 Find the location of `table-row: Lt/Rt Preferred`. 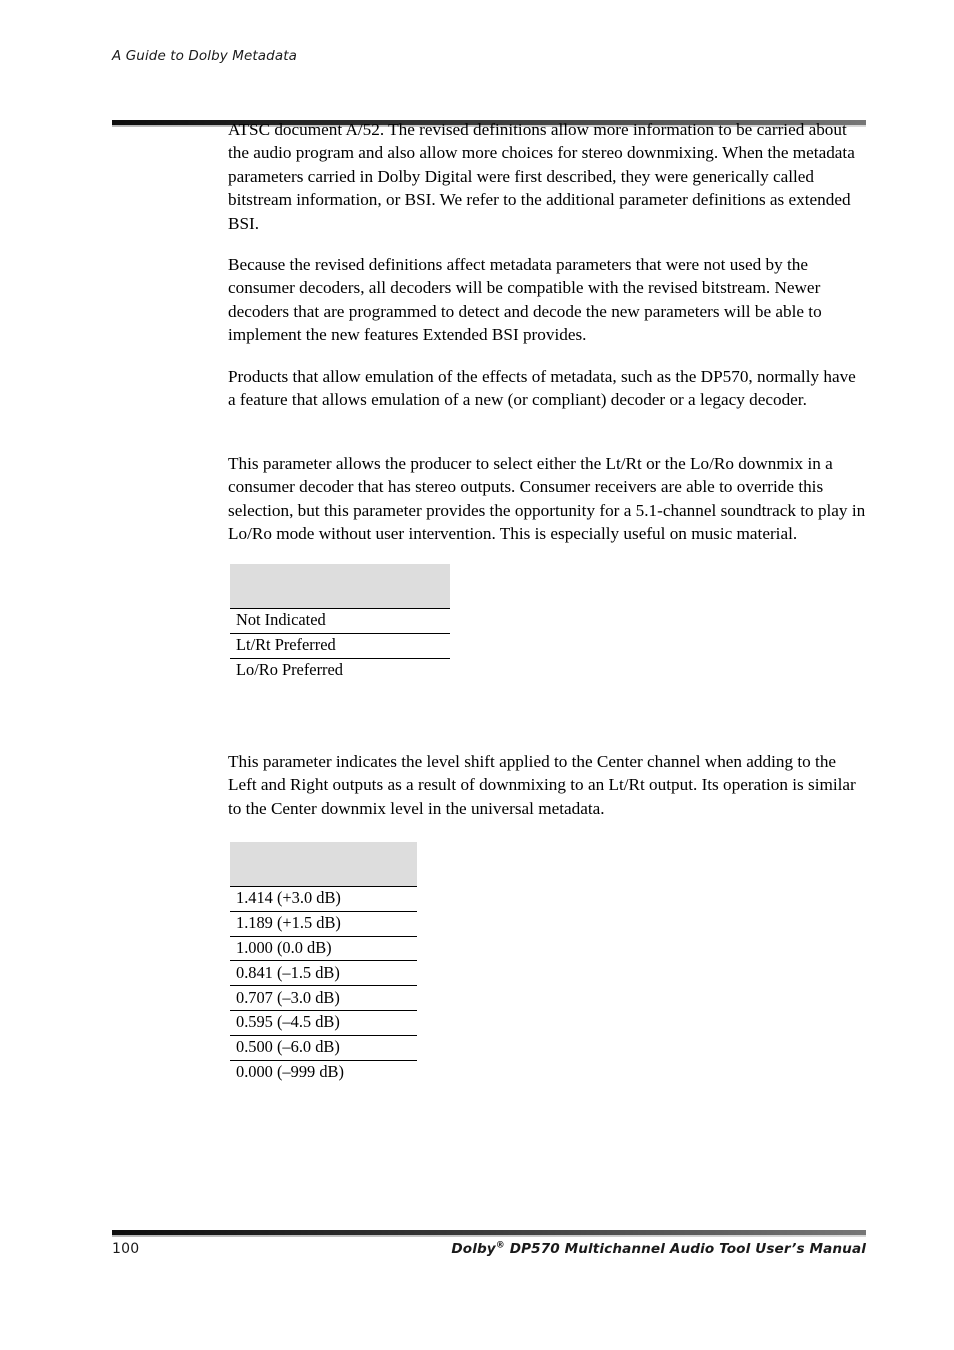

table-row: Lt/Rt Preferred is located at coordinates (340, 646).